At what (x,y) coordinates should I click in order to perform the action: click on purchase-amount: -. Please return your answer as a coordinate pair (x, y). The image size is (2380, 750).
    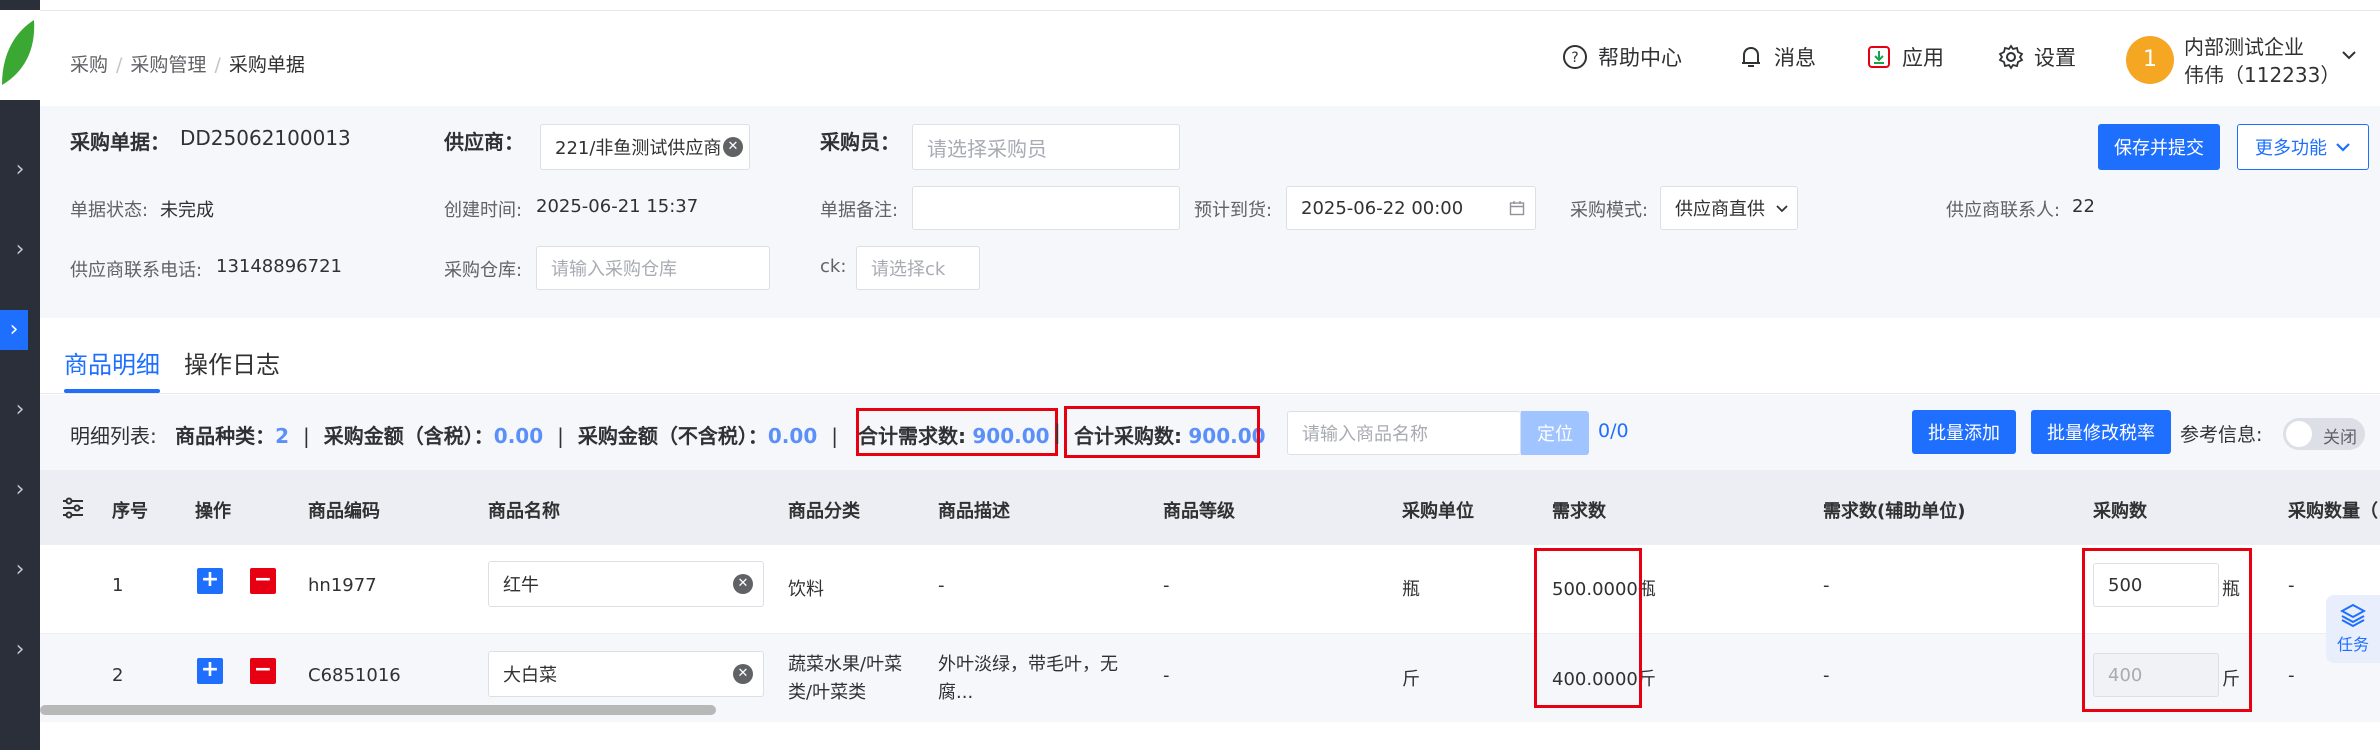
    Looking at the image, I should click on (2291, 585).